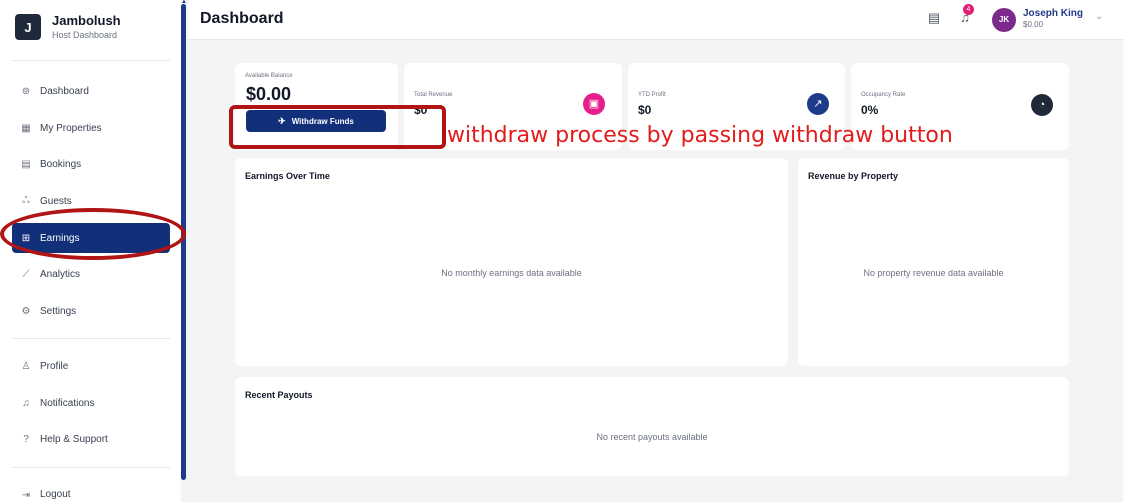  I want to click on balance-value: $0.00, so click(269, 94).